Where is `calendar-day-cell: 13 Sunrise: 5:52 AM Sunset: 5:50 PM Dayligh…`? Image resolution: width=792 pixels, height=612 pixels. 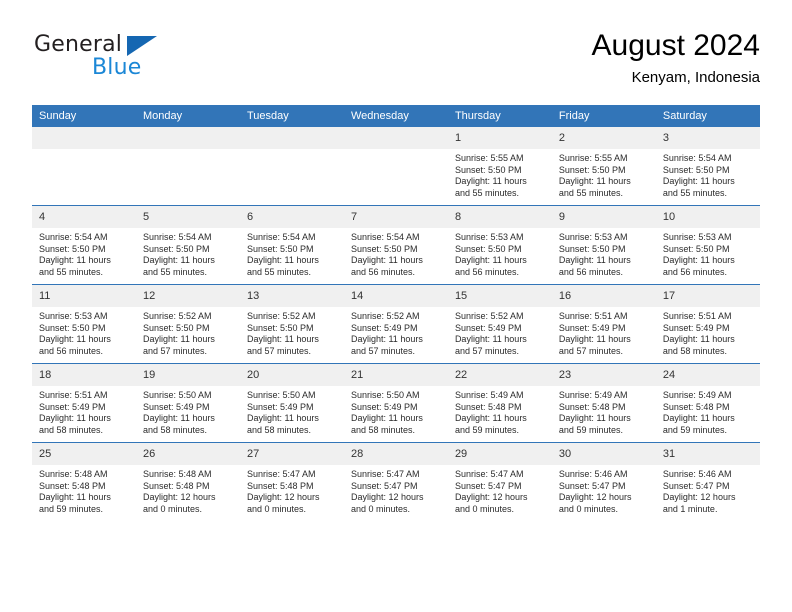
calendar-day-cell: 13 Sunrise: 5:52 AM Sunset: 5:50 PM Dayligh… is located at coordinates (291, 324).